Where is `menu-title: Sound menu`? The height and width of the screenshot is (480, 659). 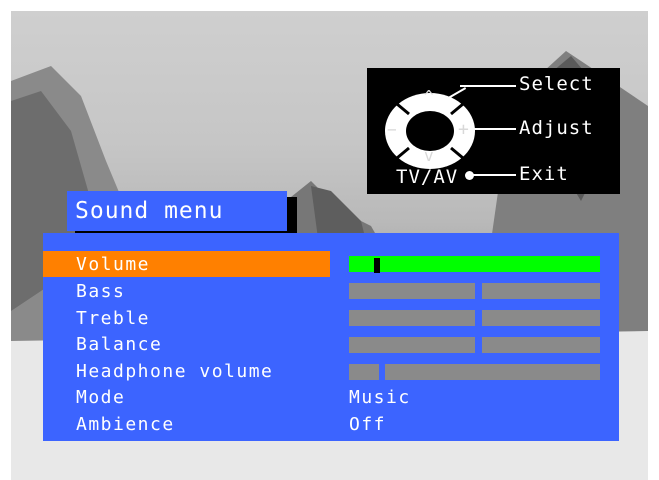 menu-title: Sound menu is located at coordinates (149, 211).